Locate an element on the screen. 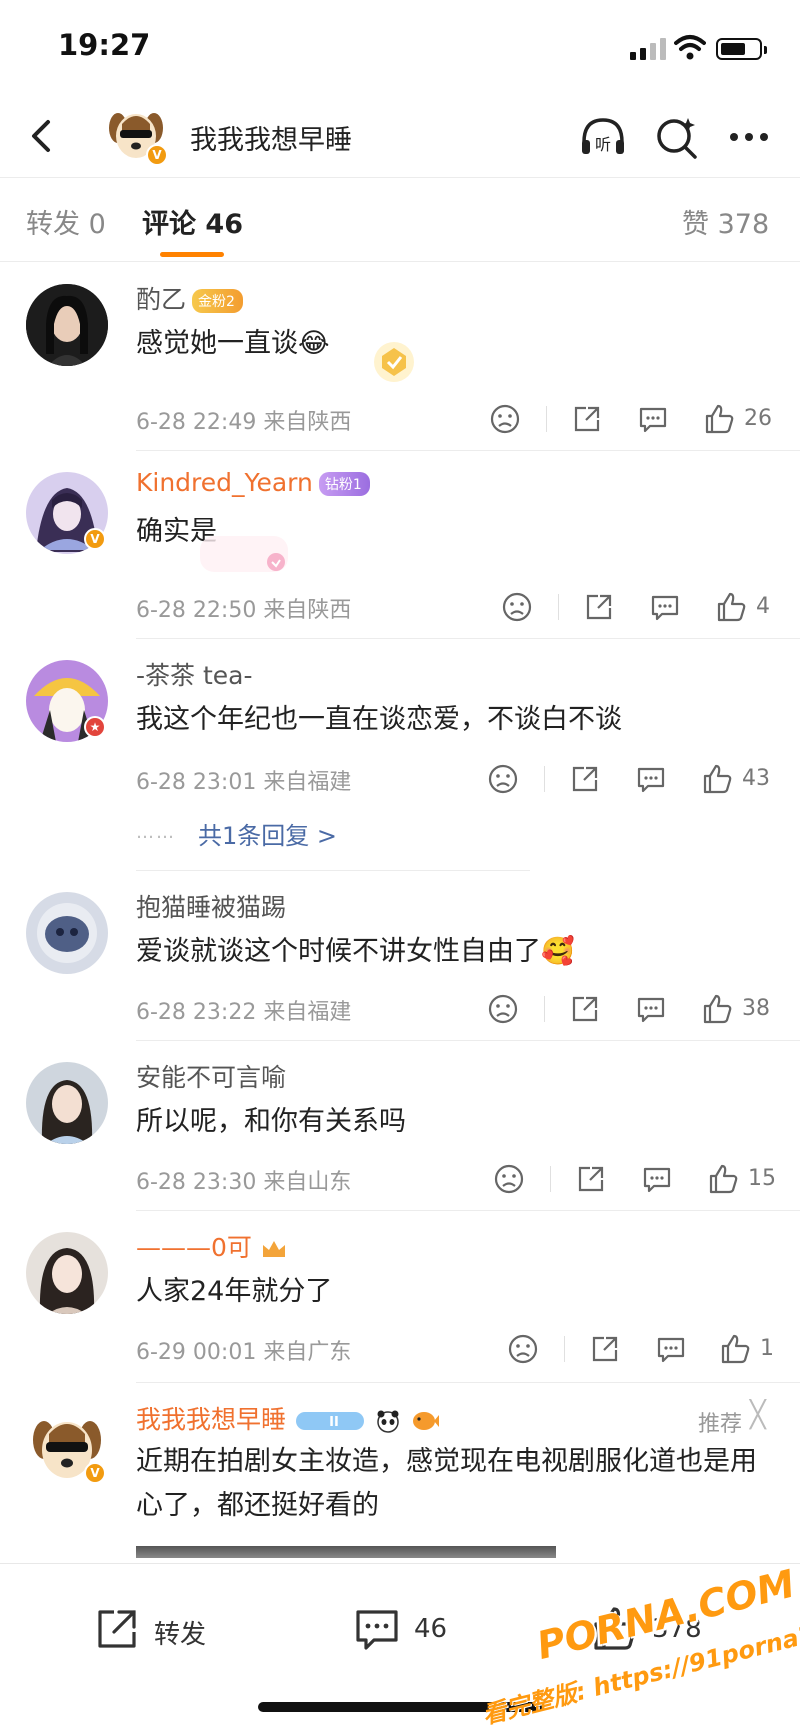 The height and width of the screenshot is (1731, 800). comment-actions: 15 is located at coordinates (400, 1180).